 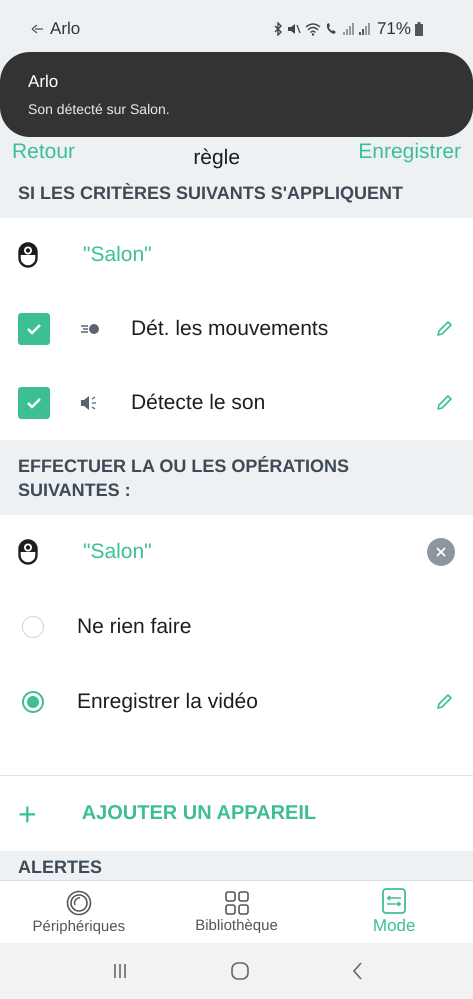 I want to click on option-label: Enregistrer la vidéo, so click(x=168, y=702).